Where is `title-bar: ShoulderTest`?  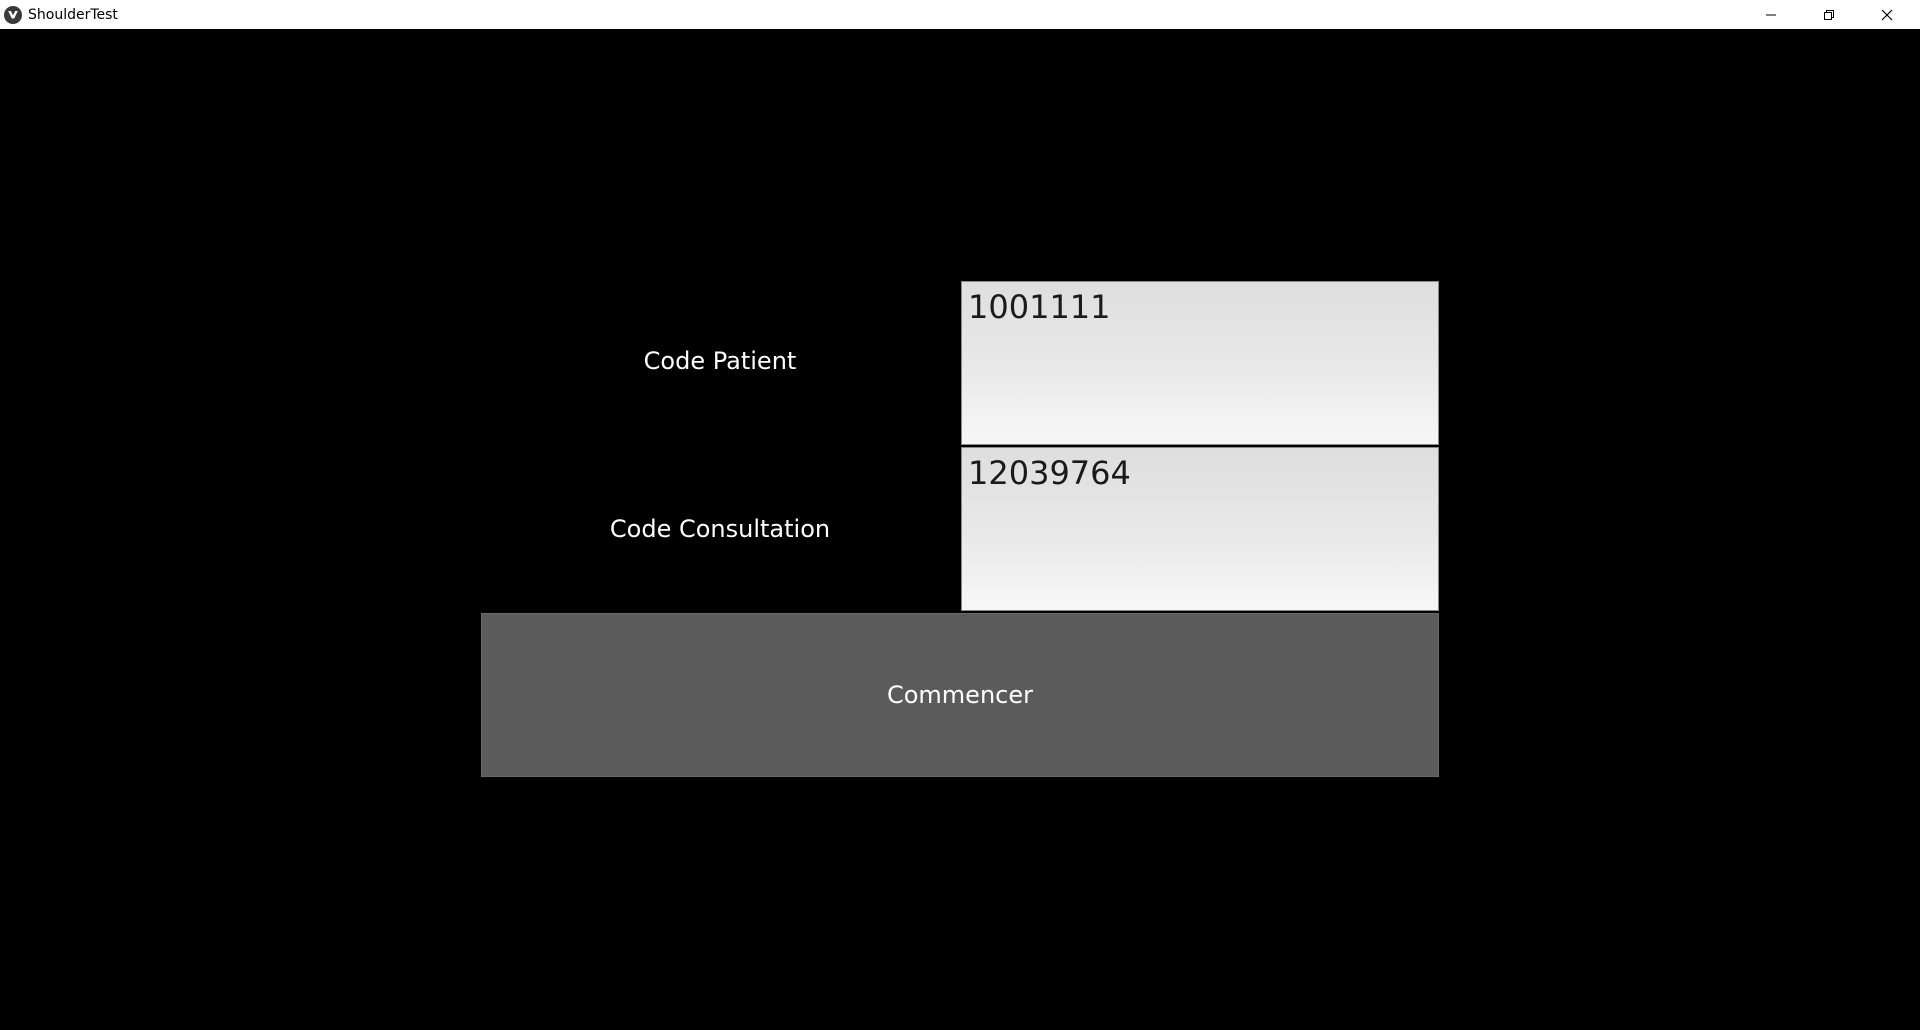 title-bar: ShoulderTest is located at coordinates (960, 14).